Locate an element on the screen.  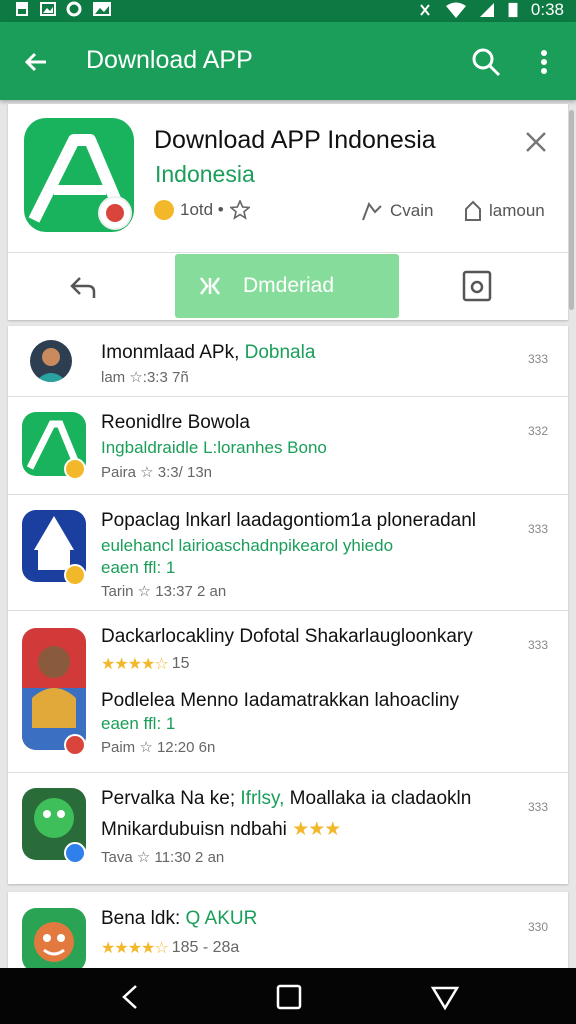
list-item: Imonmlaad APk, Dobnala lam ☆:3:3 7ñ 333 is located at coordinates (288, 361).